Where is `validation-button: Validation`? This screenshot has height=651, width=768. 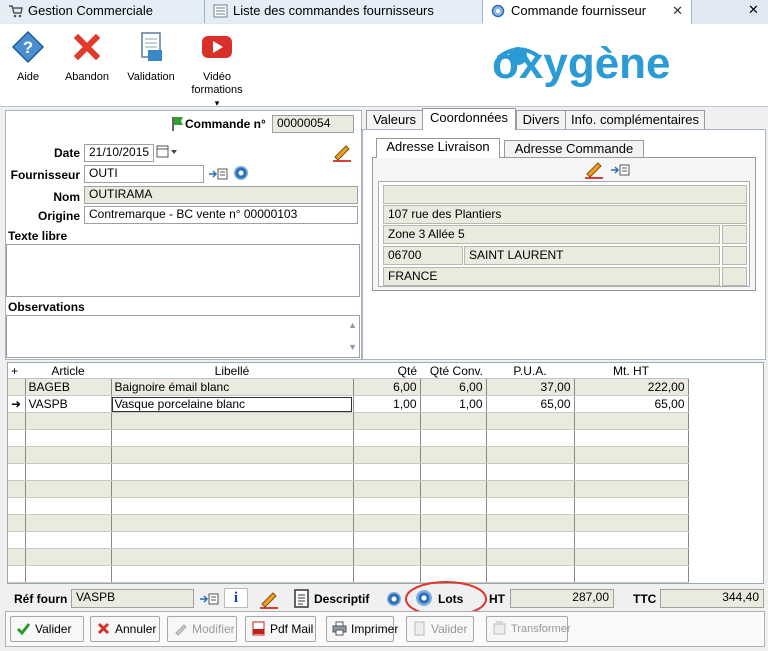 validation-button: Validation is located at coordinates (151, 57).